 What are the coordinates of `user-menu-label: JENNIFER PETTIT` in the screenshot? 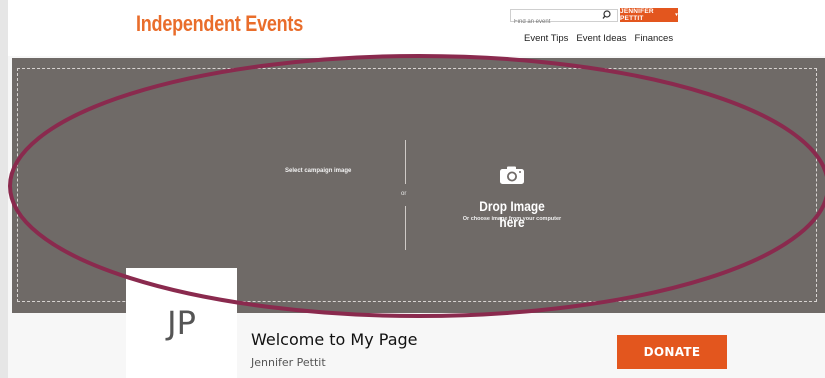 It's located at (637, 15).